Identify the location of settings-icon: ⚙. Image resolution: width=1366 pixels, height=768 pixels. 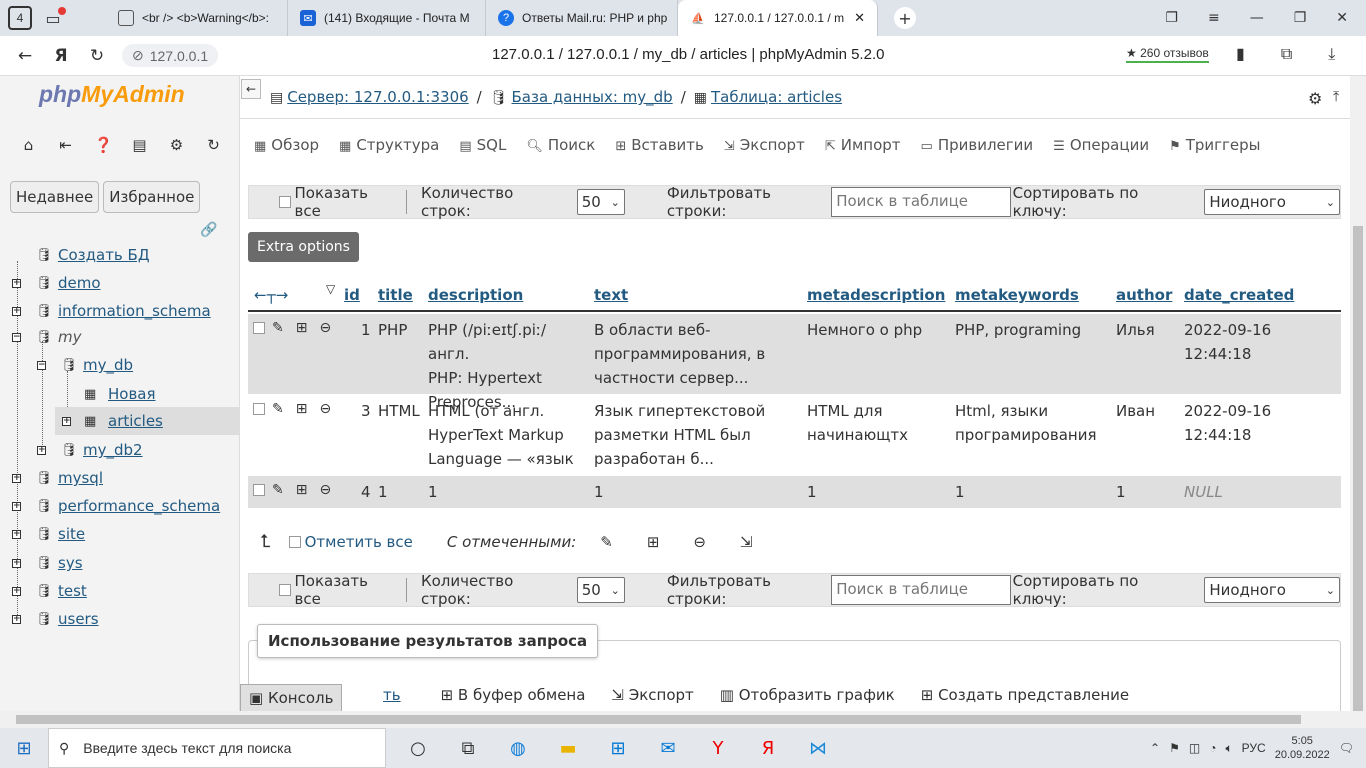
(176, 145).